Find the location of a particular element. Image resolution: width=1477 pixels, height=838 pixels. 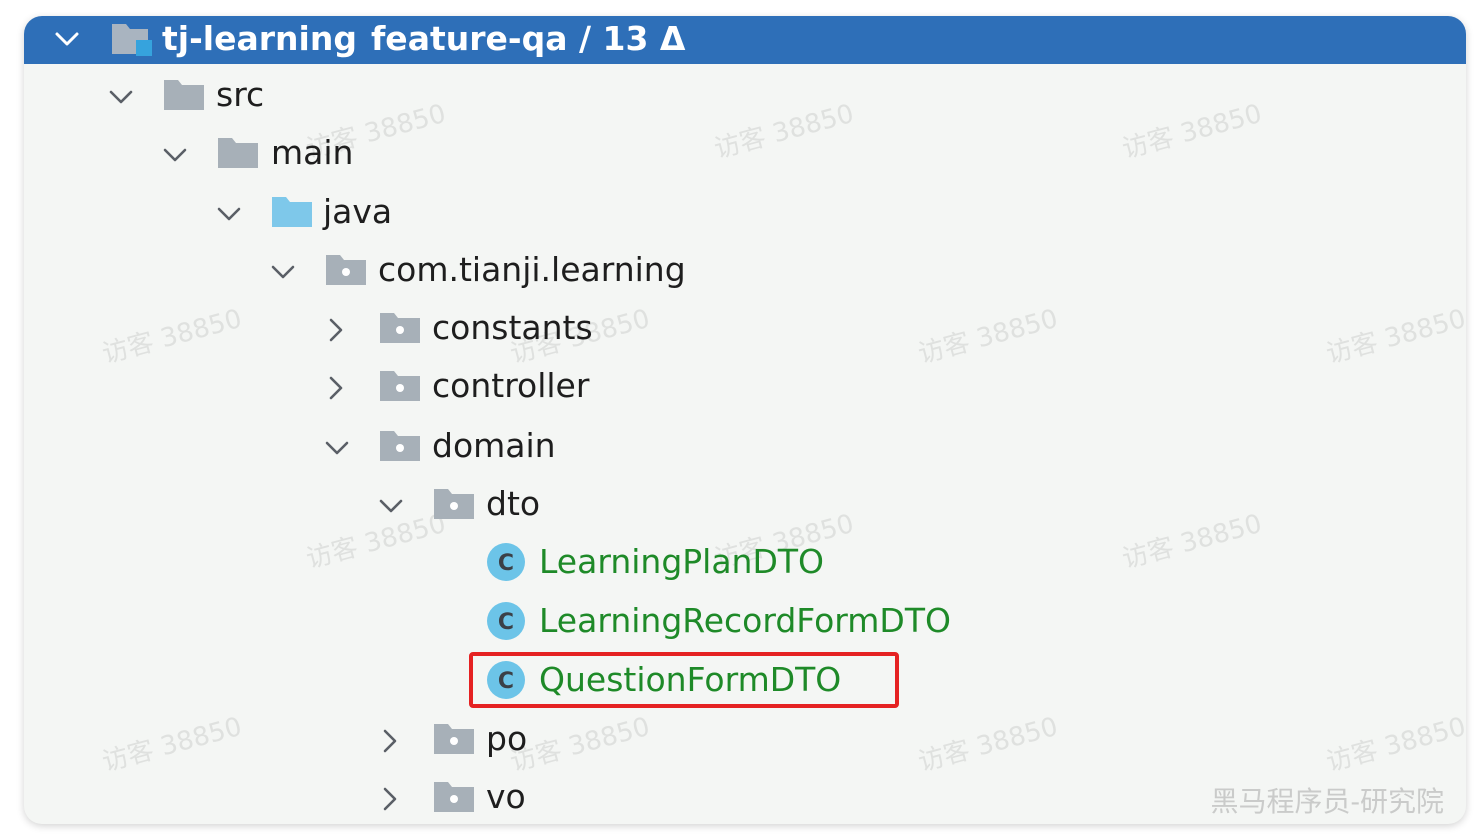

tree-item-java: java is located at coordinates (745, 216).